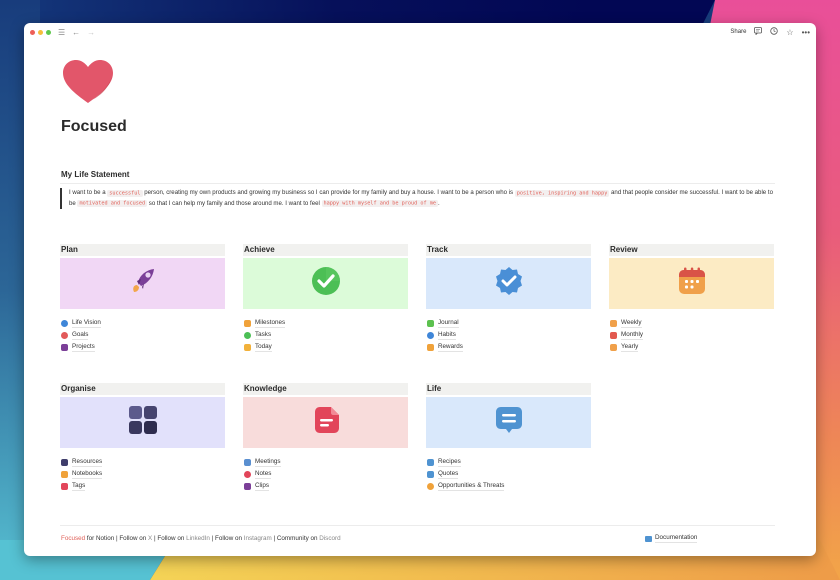 Image resolution: width=840 pixels, height=580 pixels. Describe the element at coordinates (738, 32) in the screenshot. I see `share-button: Share` at that location.